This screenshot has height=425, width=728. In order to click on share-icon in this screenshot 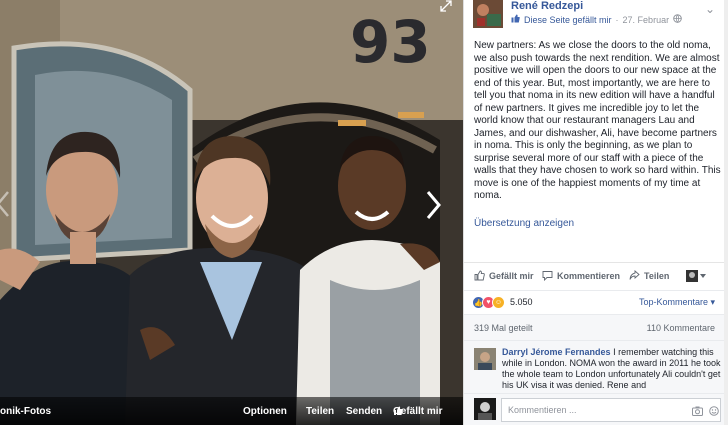, I will do `click(634, 275)`.